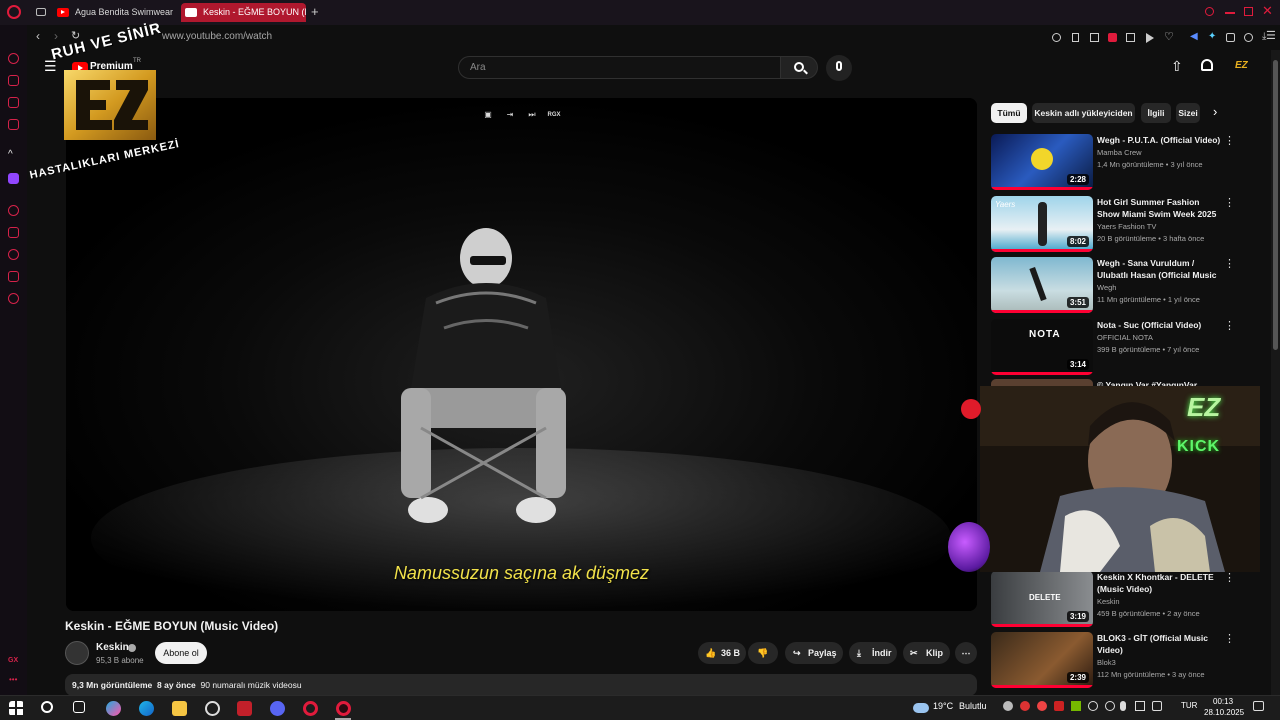  I want to click on sidebar-home-icon, so click(13, 58).